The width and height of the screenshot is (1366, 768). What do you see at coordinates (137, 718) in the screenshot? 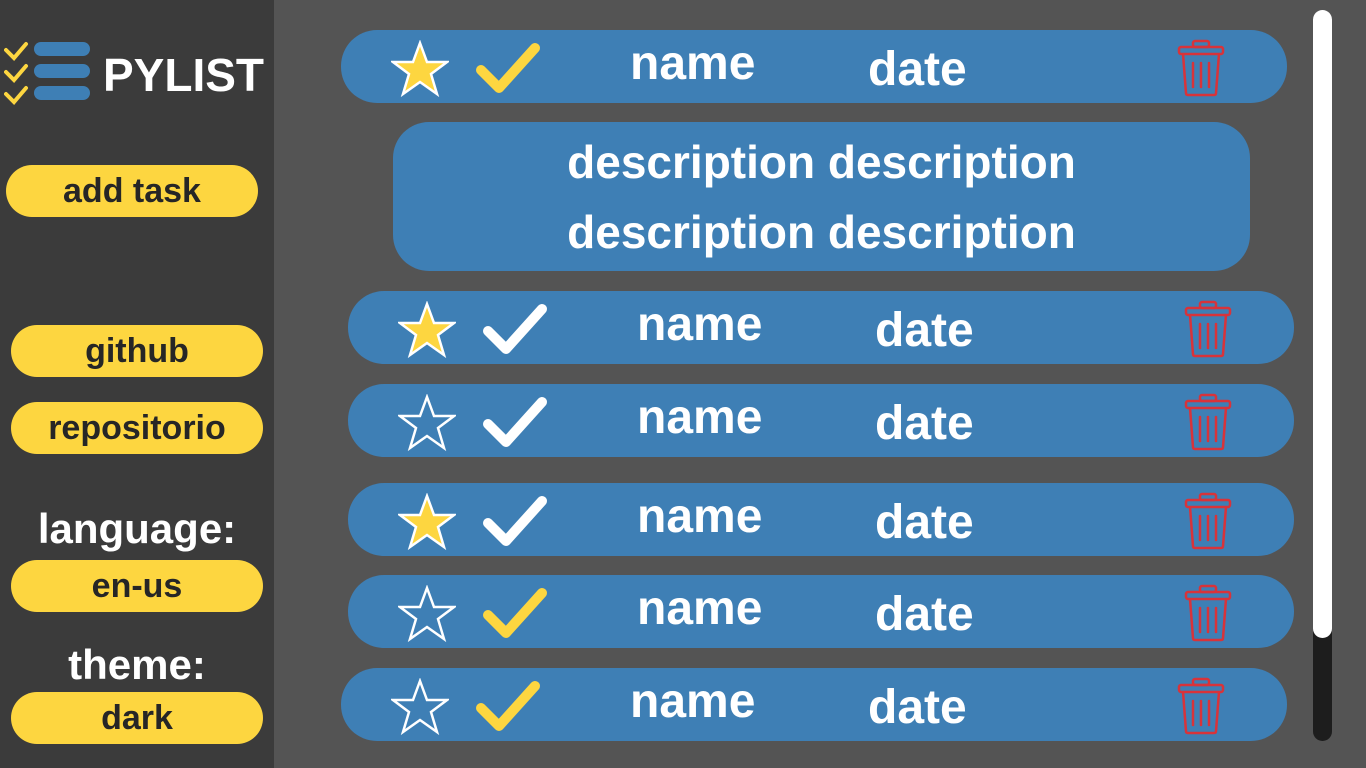
I see `theme-select: dark` at bounding box center [137, 718].